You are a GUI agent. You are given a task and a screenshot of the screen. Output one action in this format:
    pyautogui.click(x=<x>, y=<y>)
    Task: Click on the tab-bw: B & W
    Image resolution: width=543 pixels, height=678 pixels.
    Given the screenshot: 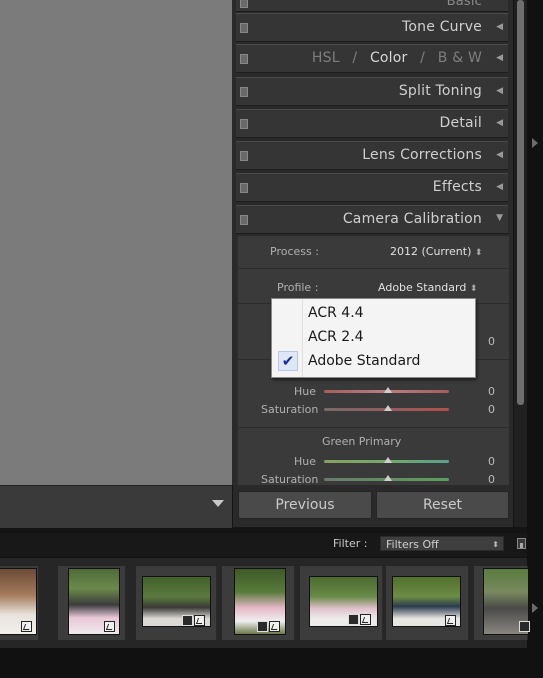 What is the action you would take?
    pyautogui.click(x=460, y=58)
    